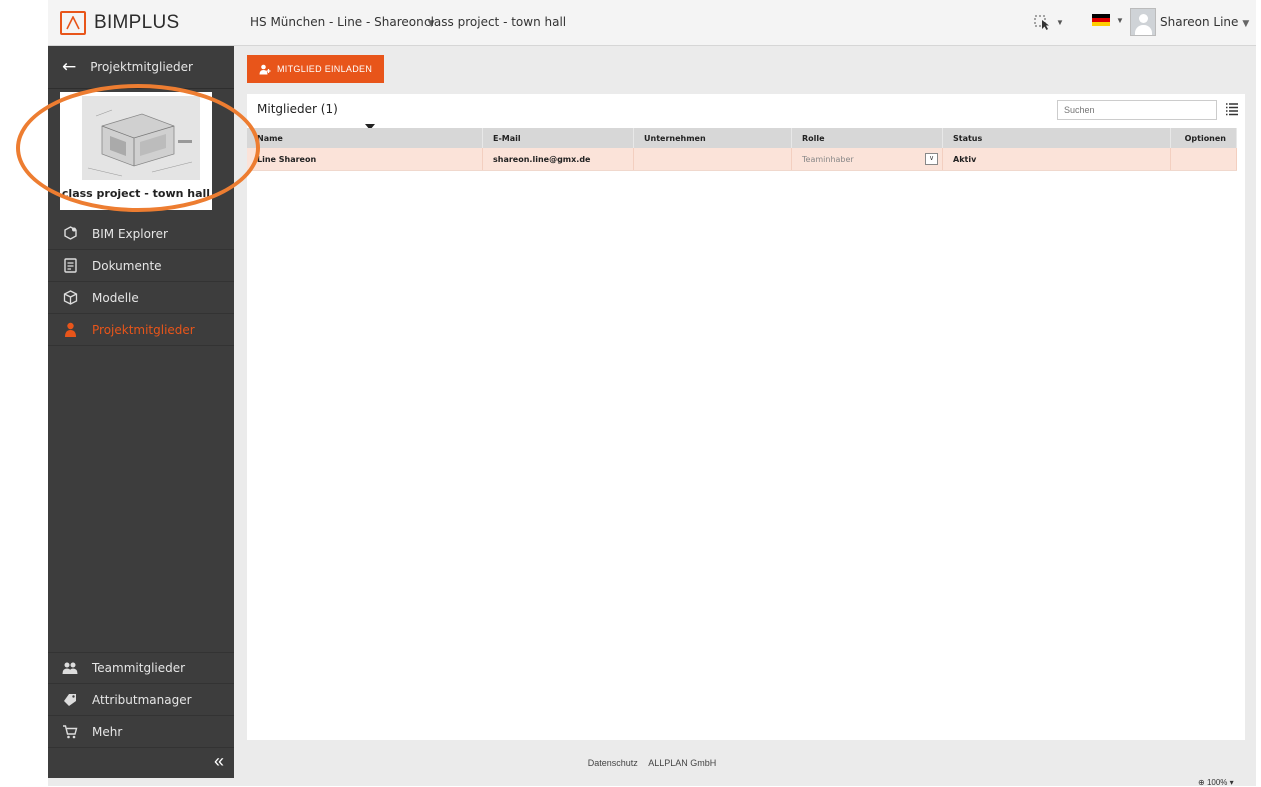 Image resolution: width=1261 pixels, height=787 pixels. What do you see at coordinates (70, 266) in the screenshot?
I see `document-icon` at bounding box center [70, 266].